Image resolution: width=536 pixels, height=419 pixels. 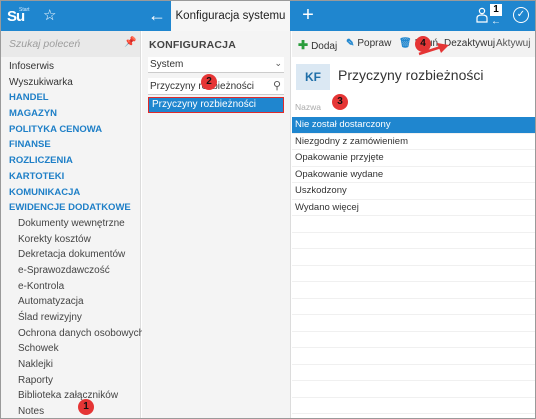 What do you see at coordinates (433, 49) in the screenshot?
I see `callout-pointers` at bounding box center [433, 49].